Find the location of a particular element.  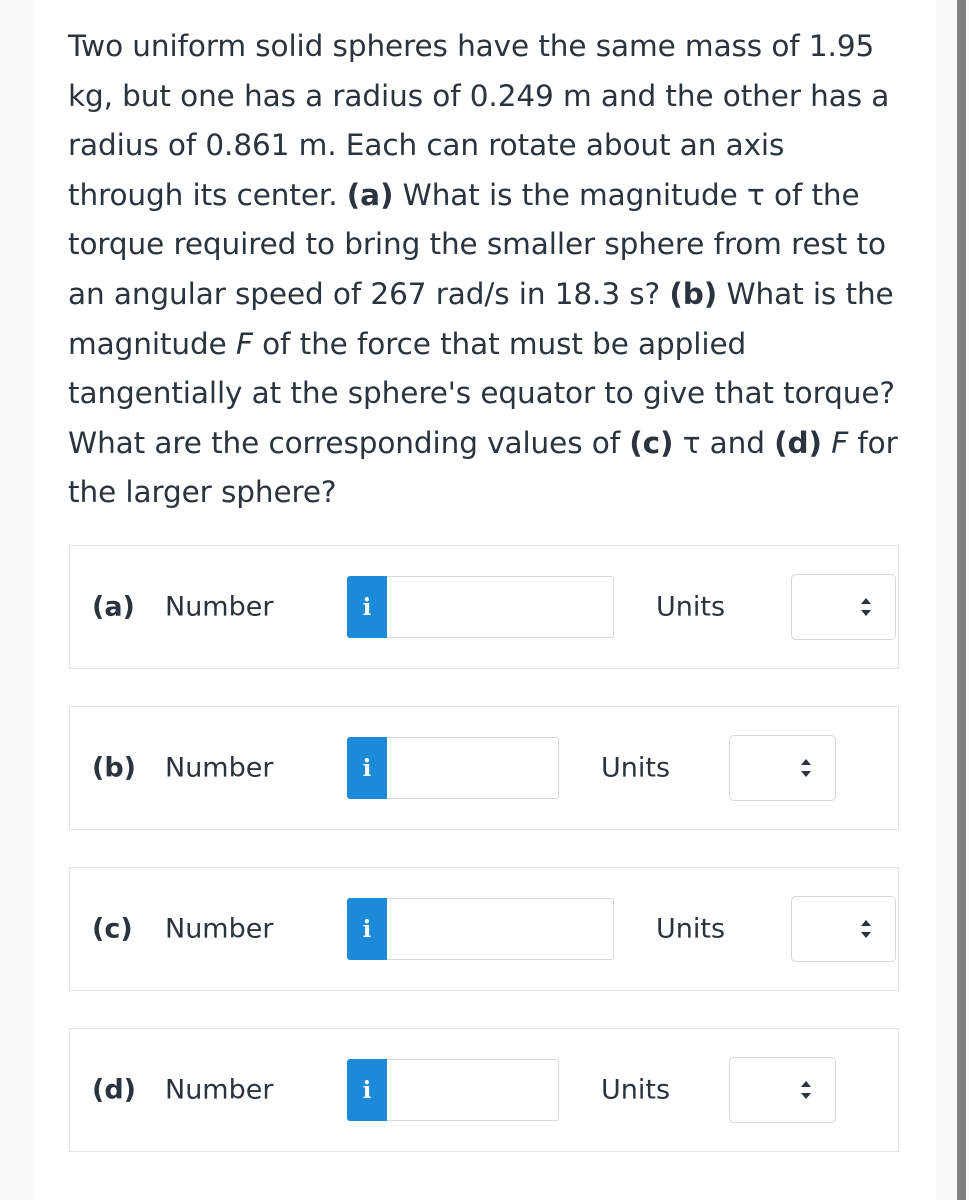

answer-row-part-label: (d) is located at coordinates (114, 1090).